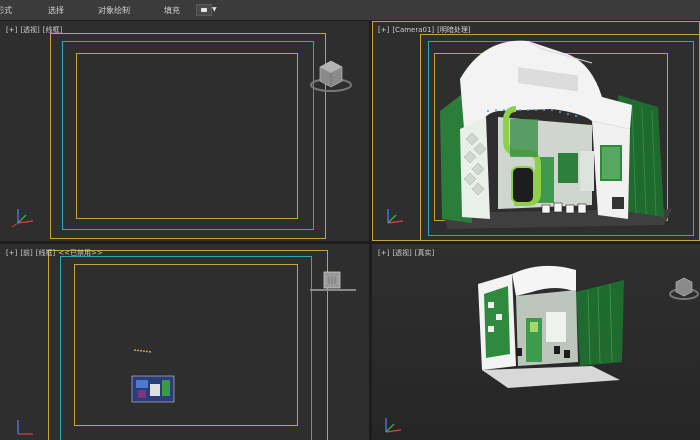  What do you see at coordinates (214, 9) in the screenshot?
I see `chevron-down-icon: ▼` at bounding box center [214, 9].